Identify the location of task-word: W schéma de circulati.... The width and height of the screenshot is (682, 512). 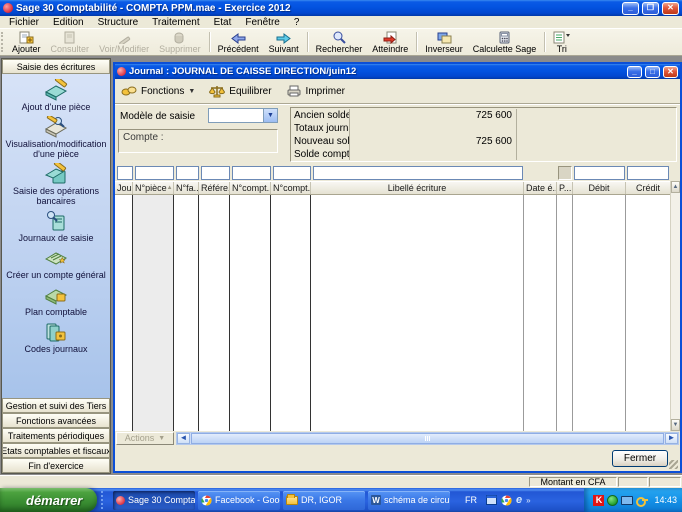
(409, 500).